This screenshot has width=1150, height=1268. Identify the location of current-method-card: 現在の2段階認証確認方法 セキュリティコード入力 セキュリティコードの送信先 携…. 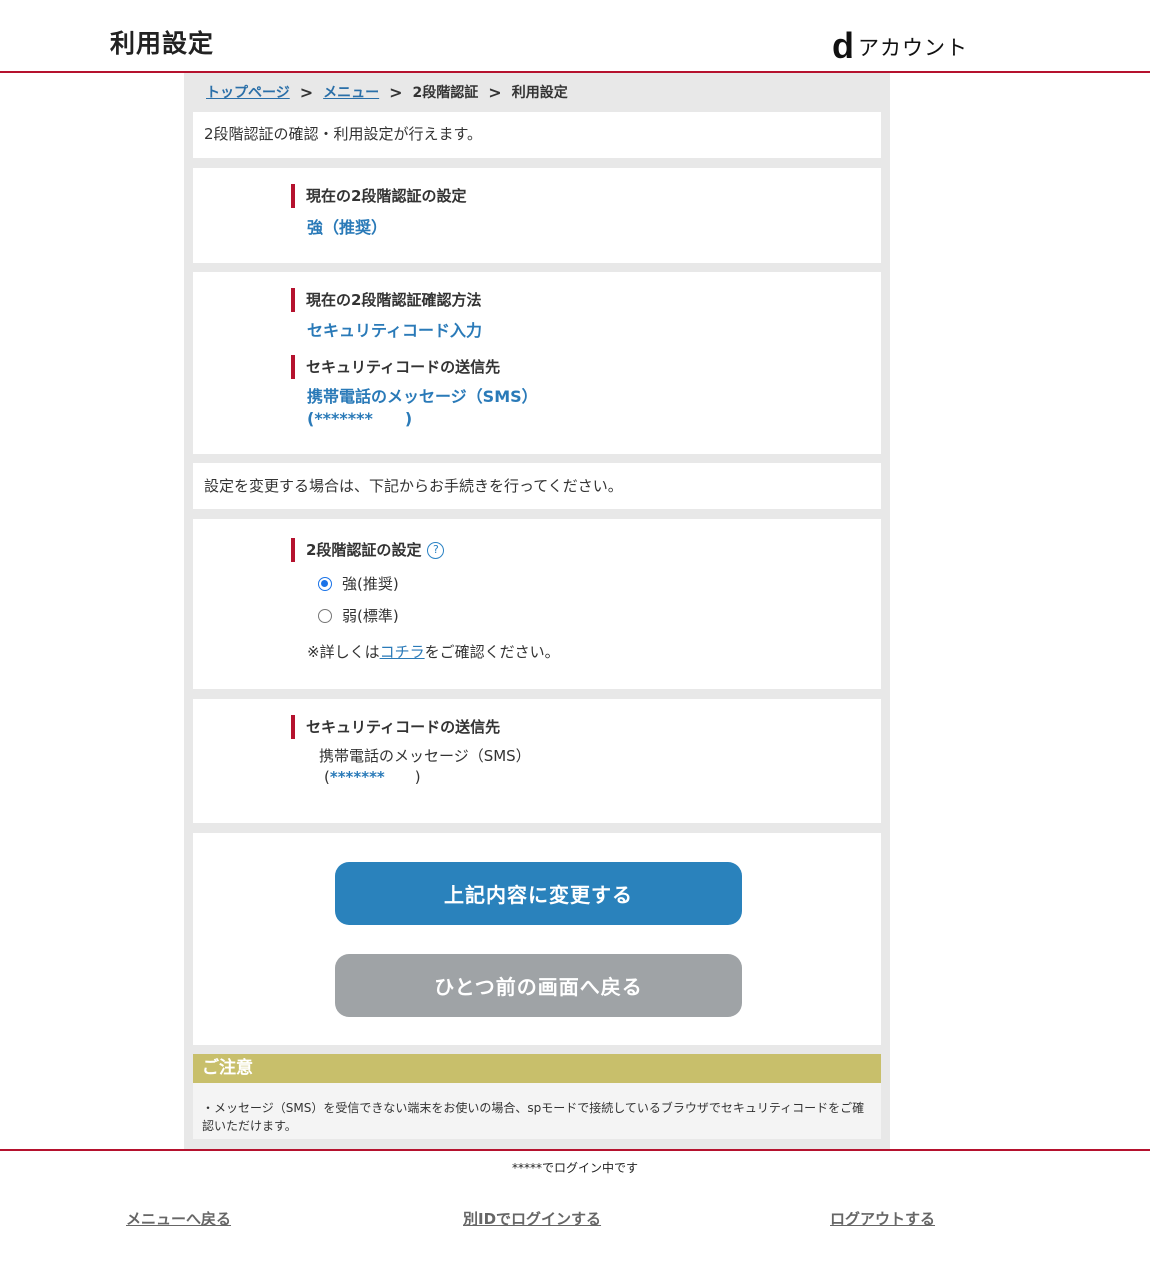
(537, 363).